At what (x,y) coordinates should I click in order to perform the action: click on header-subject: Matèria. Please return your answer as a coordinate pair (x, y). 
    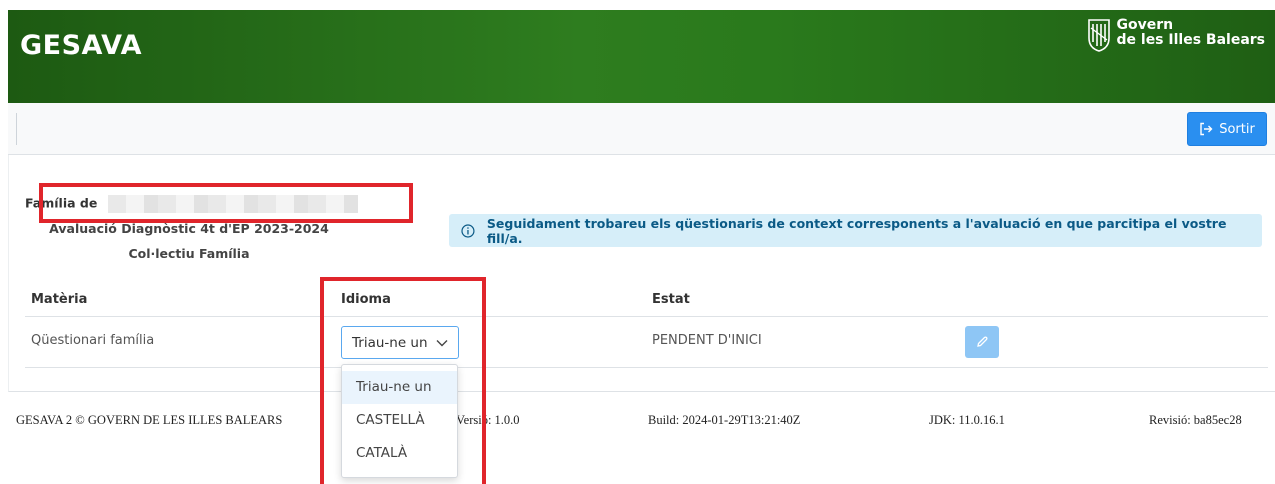
    Looking at the image, I should click on (59, 299).